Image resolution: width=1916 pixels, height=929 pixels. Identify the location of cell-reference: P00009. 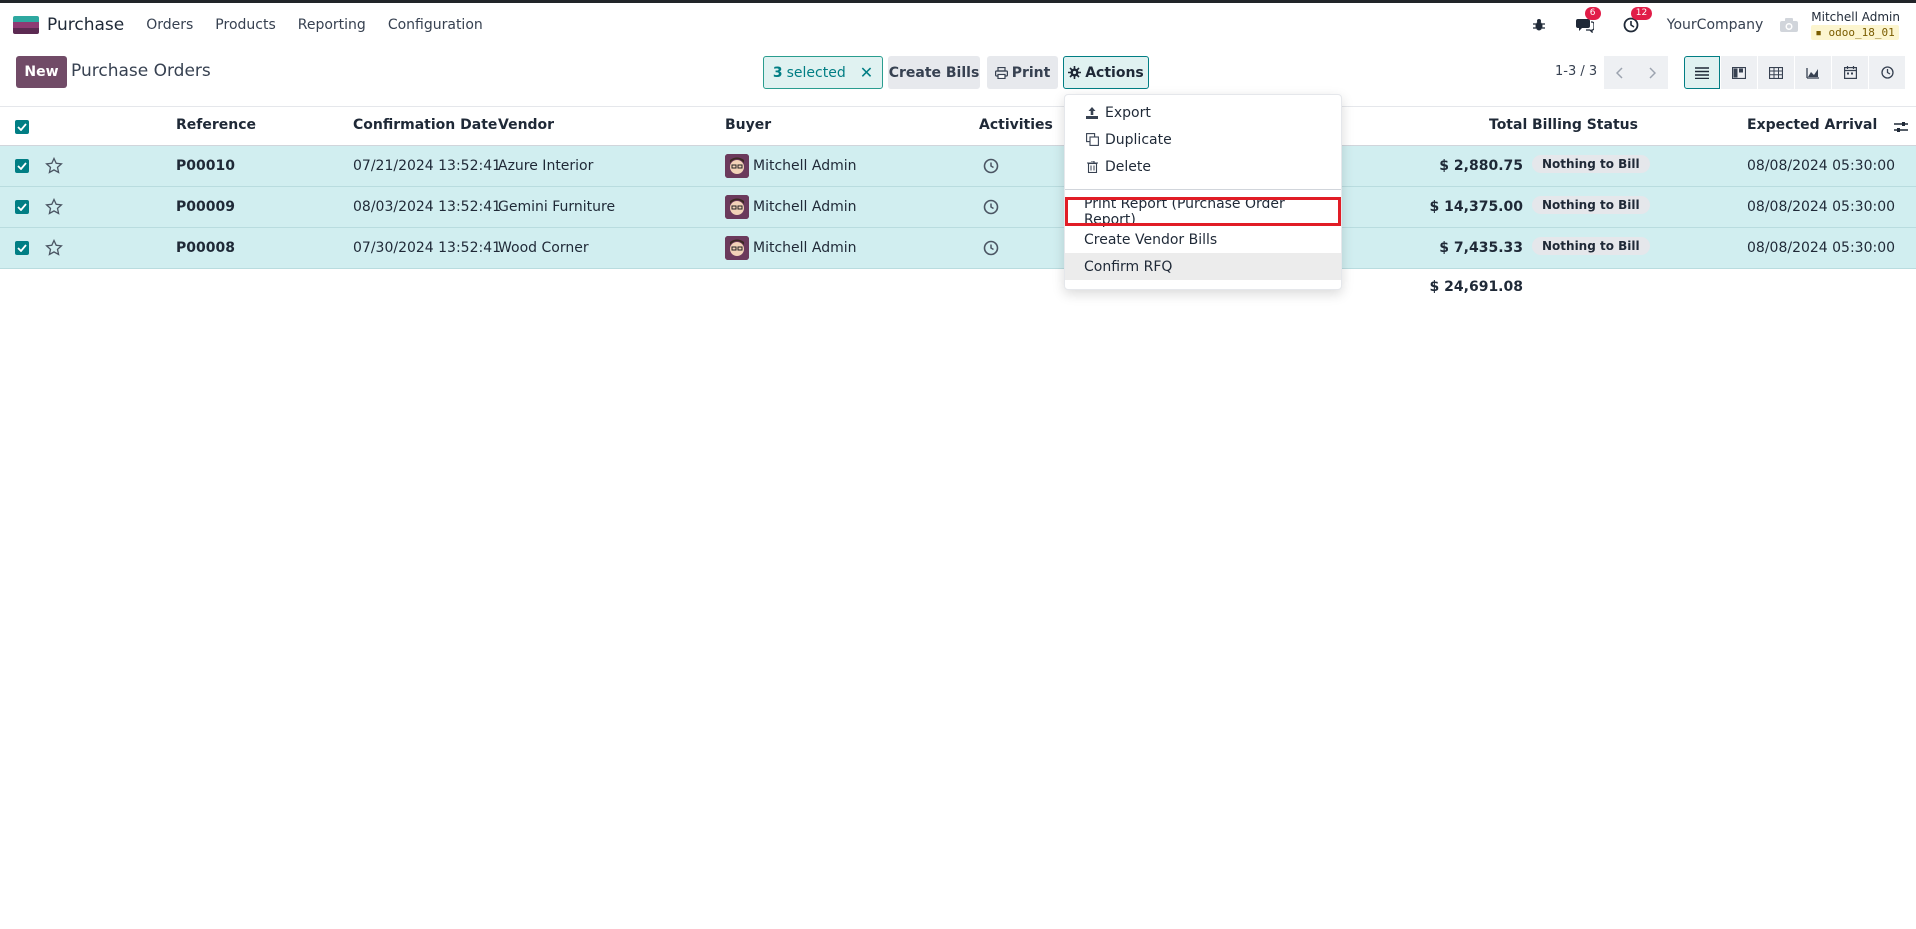
(205, 207).